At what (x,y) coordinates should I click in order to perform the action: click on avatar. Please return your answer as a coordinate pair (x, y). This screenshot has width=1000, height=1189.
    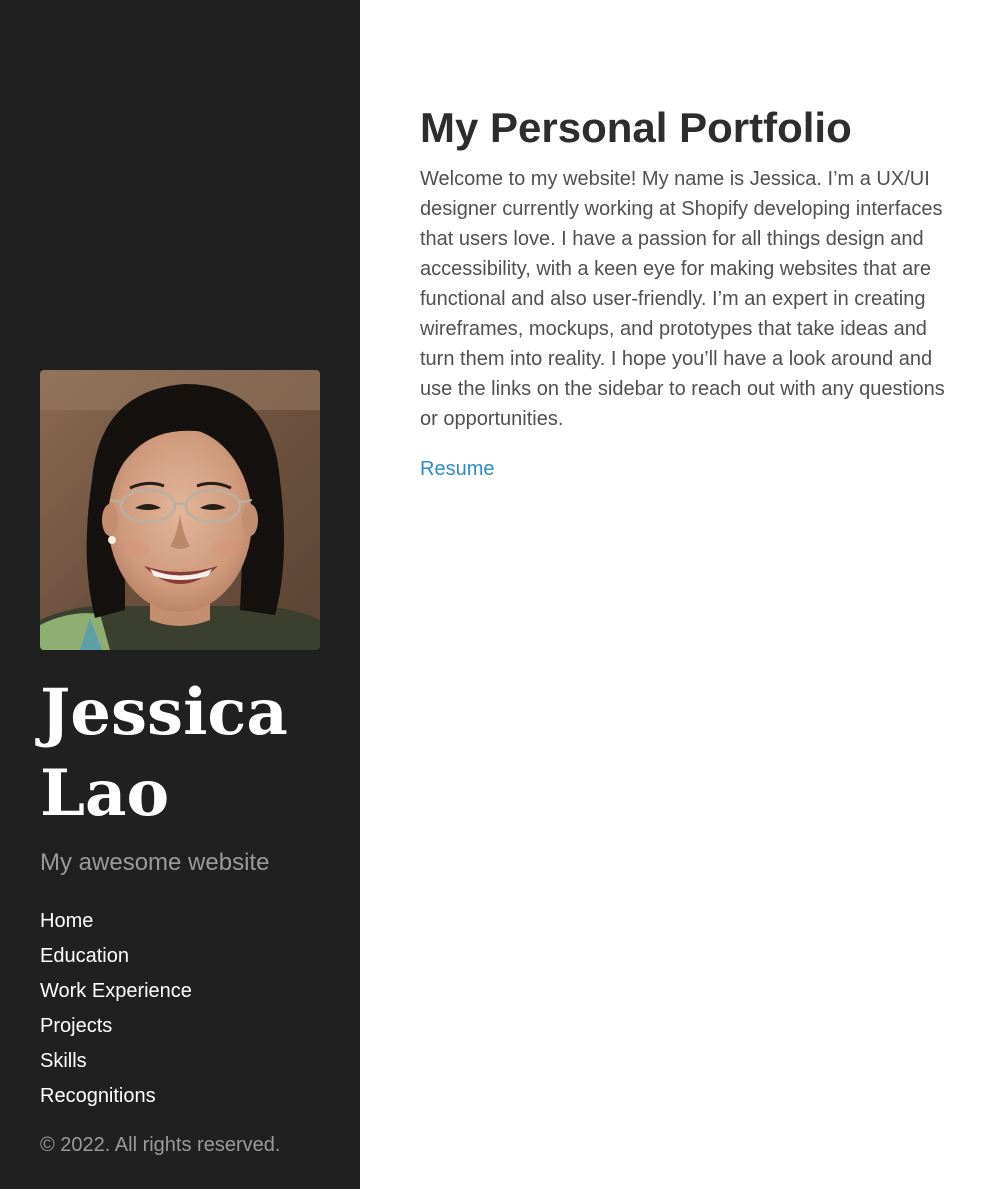
    Looking at the image, I should click on (180, 510).